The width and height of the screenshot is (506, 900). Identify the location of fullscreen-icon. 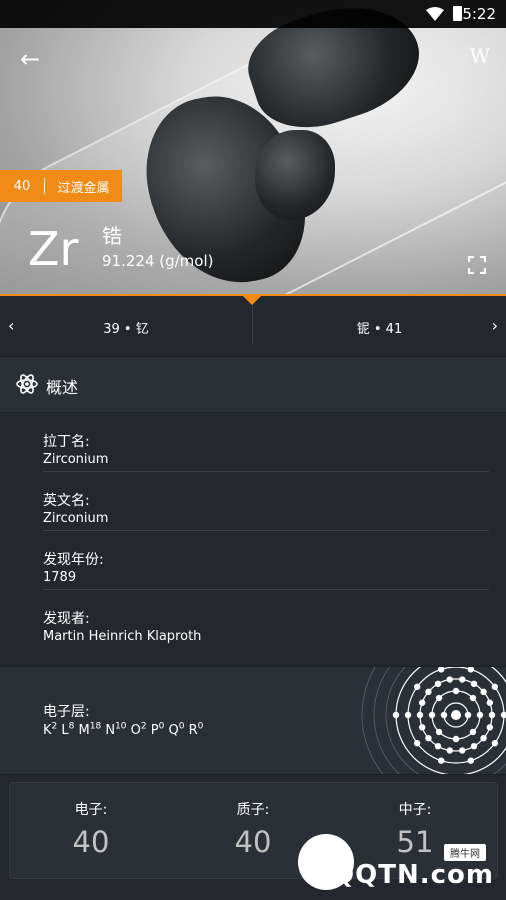
(477, 265).